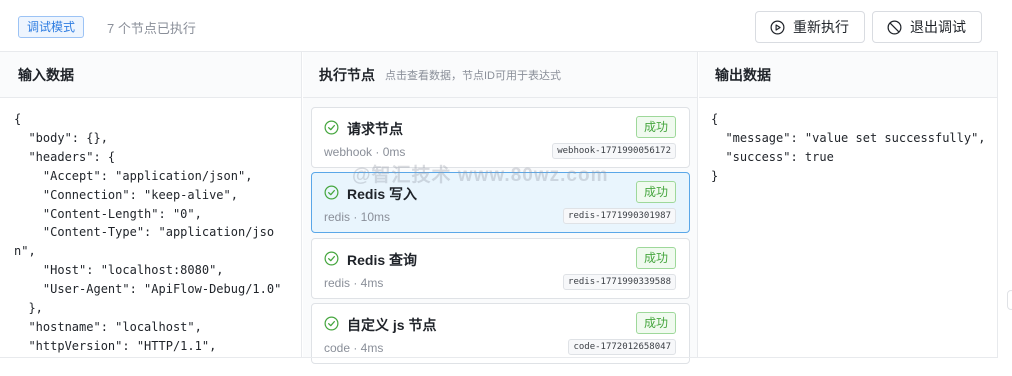 Image resolution: width=1012 pixels, height=376 pixels. Describe the element at coordinates (150, 75) in the screenshot. I see `input-data-header: 输入数据` at that location.